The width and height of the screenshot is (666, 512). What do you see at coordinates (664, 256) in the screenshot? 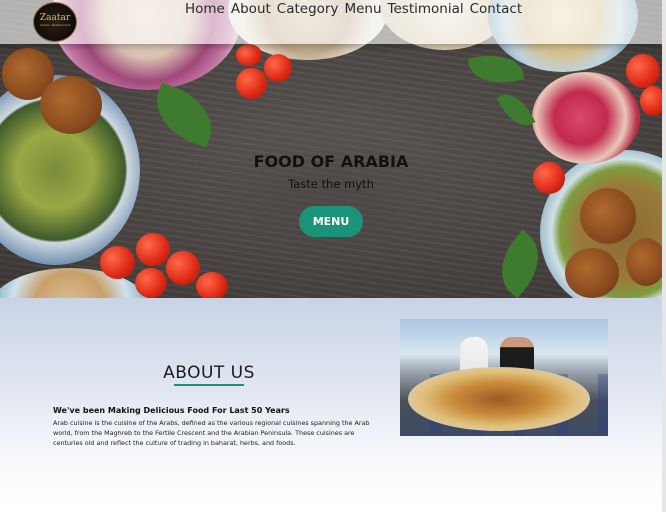
I see `window-edge` at bounding box center [664, 256].